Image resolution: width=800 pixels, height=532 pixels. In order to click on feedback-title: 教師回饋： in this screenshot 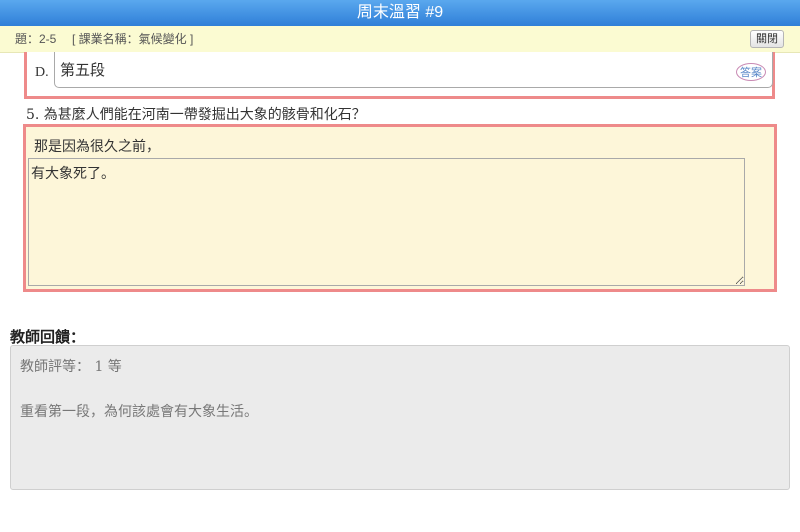, I will do `click(48, 337)`.